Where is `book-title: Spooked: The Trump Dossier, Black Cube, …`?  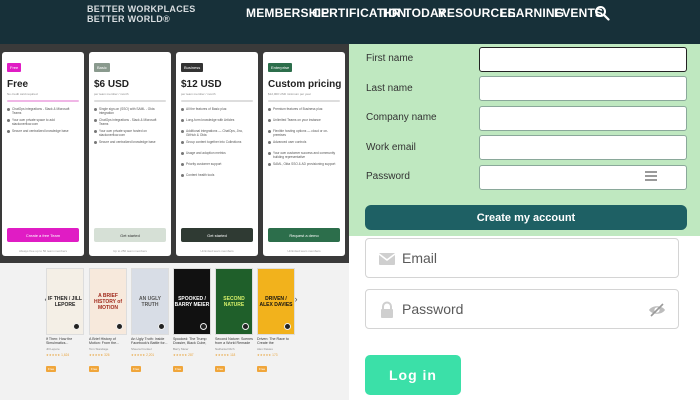
book-title: Spooked: The Trump Dossier, Black Cube, … is located at coordinates (192, 341).